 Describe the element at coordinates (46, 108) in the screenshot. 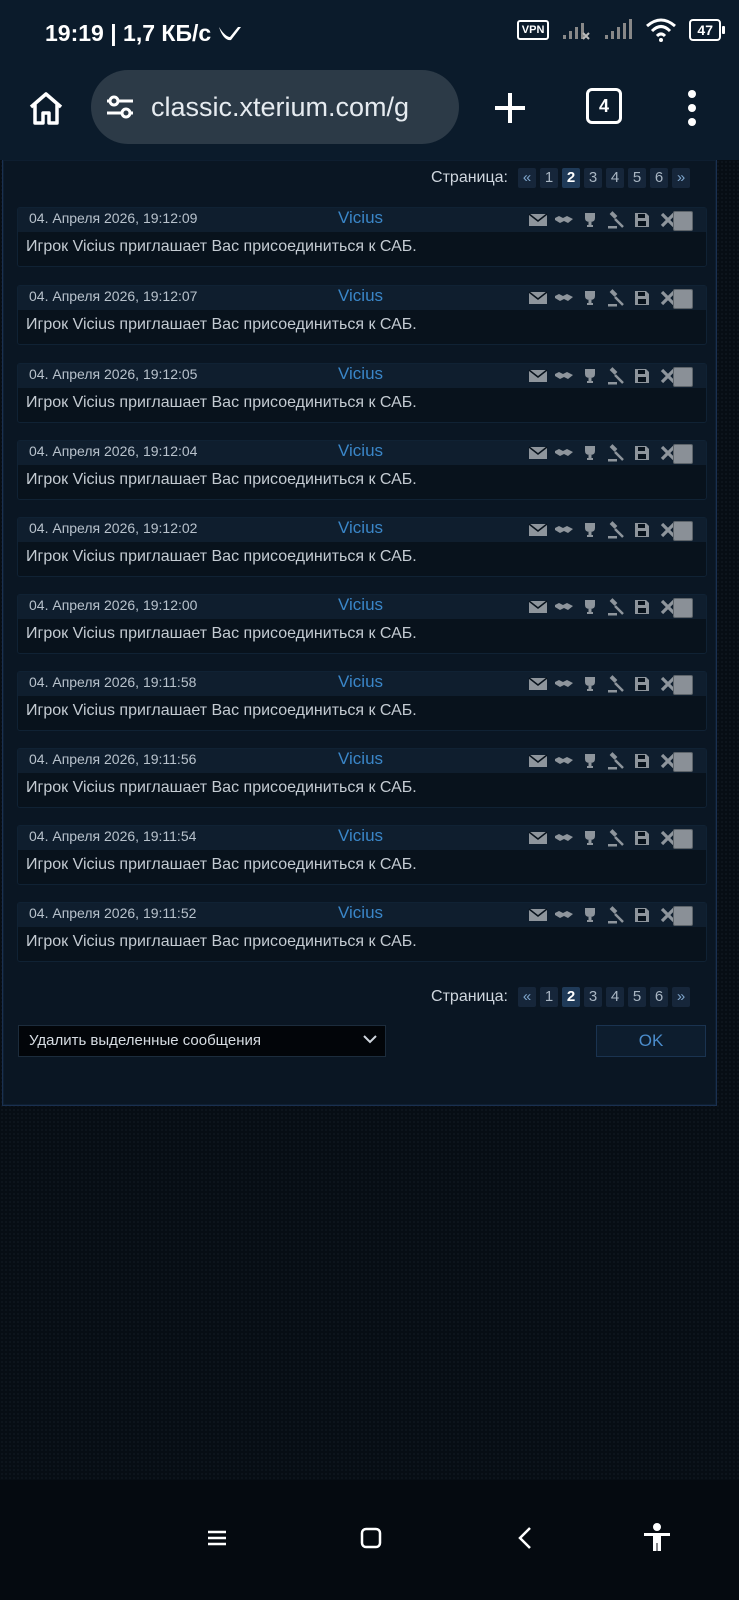

I see `home-icon` at that location.